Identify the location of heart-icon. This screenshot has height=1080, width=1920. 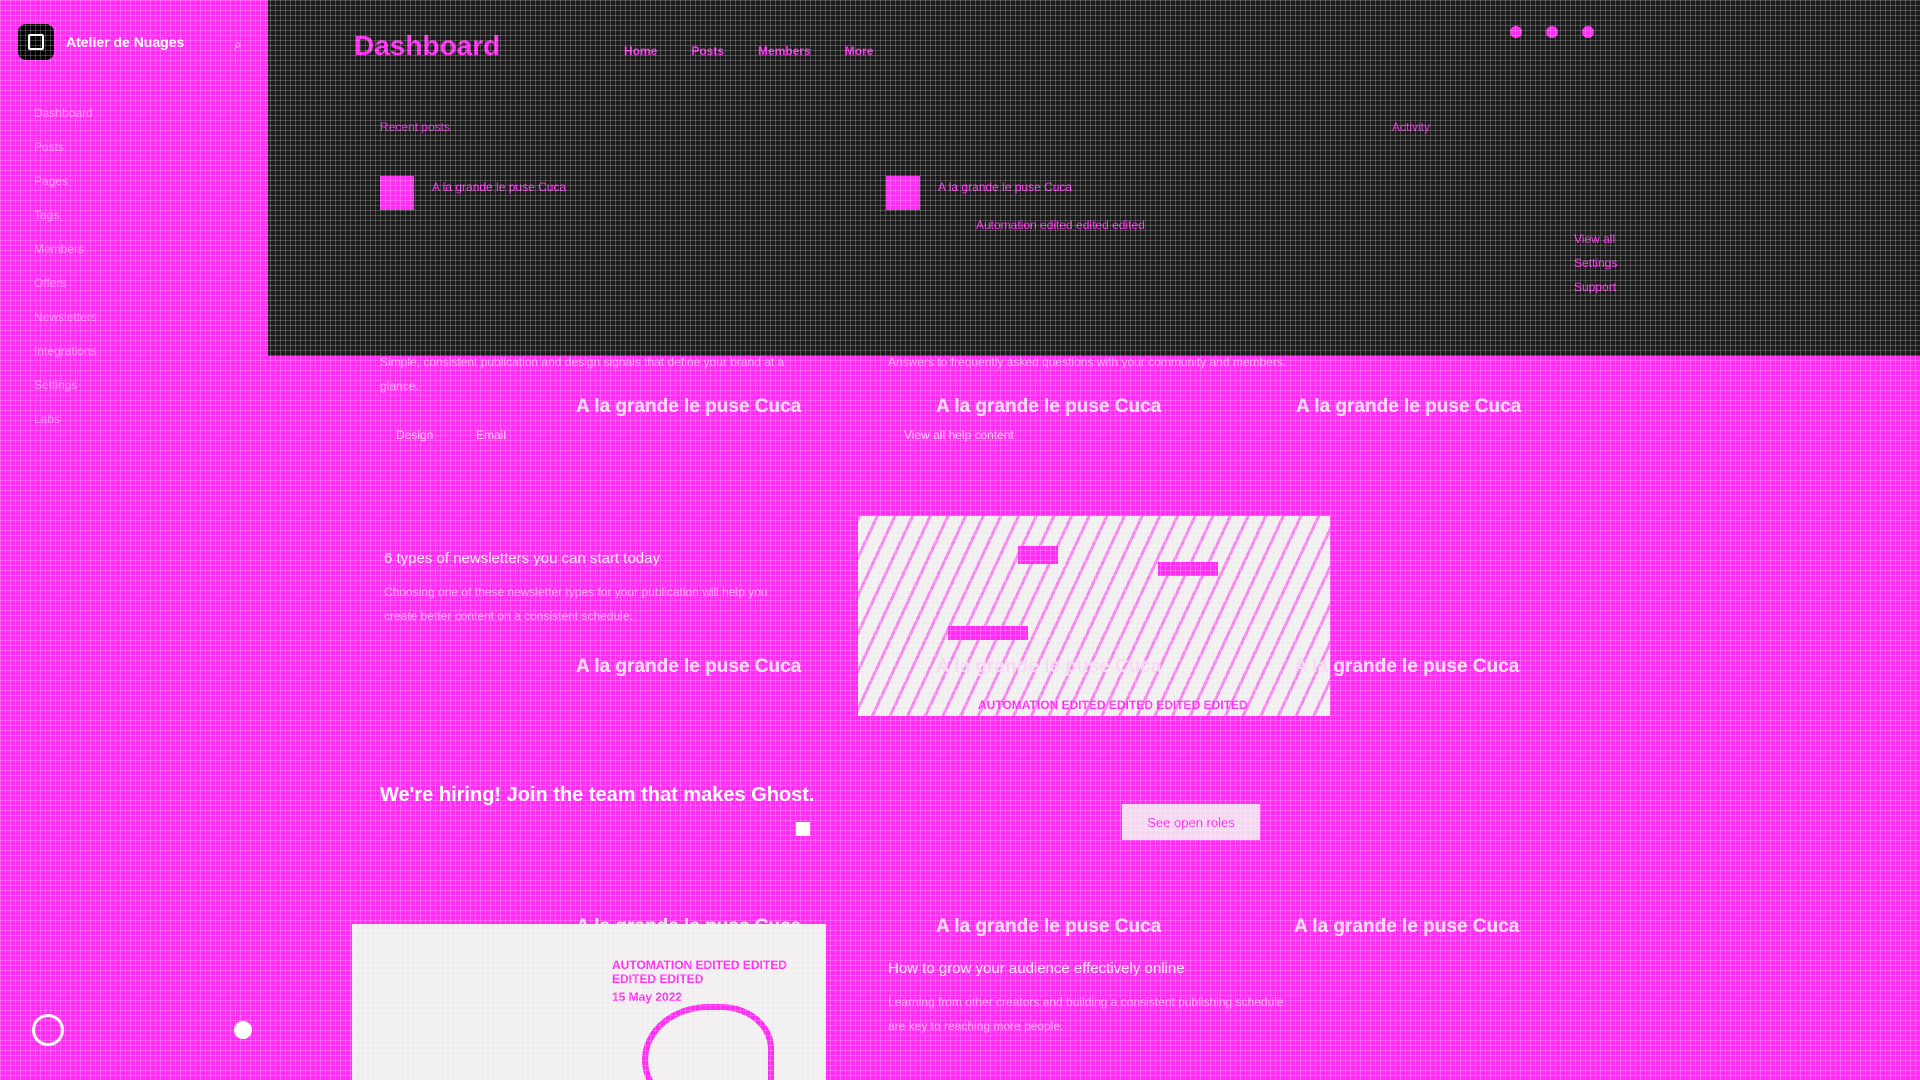
(1552, 32).